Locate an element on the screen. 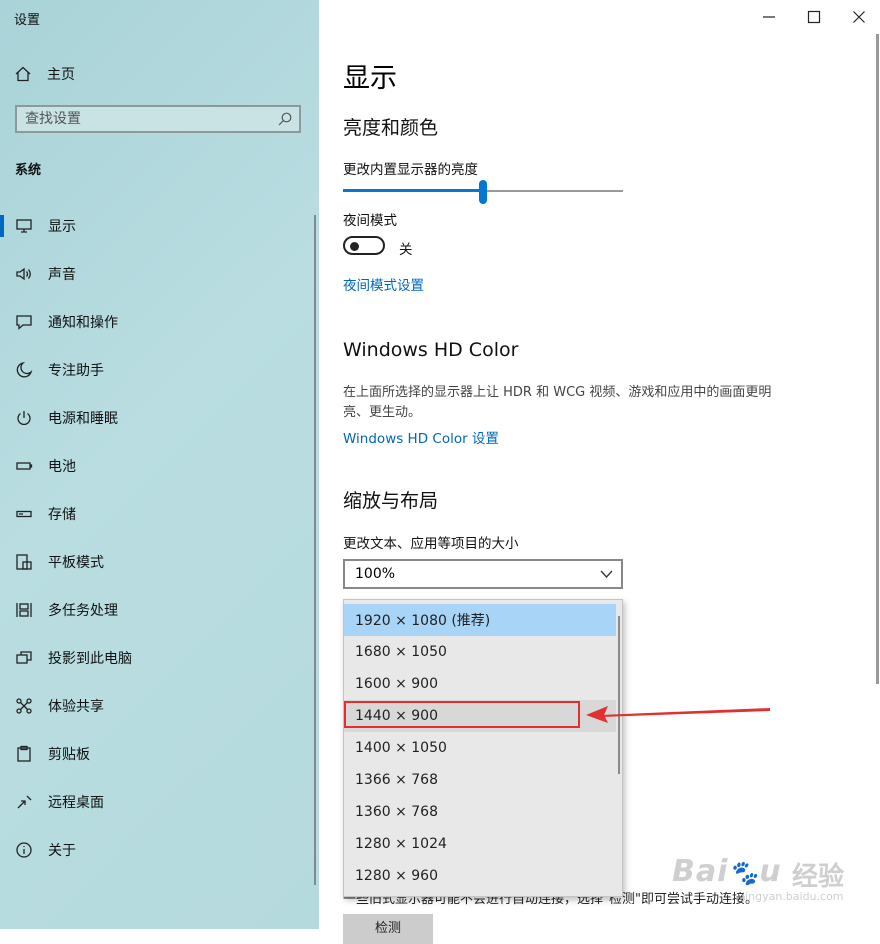 This screenshot has width=880, height=944. home-icon is located at coordinates (23, 74).